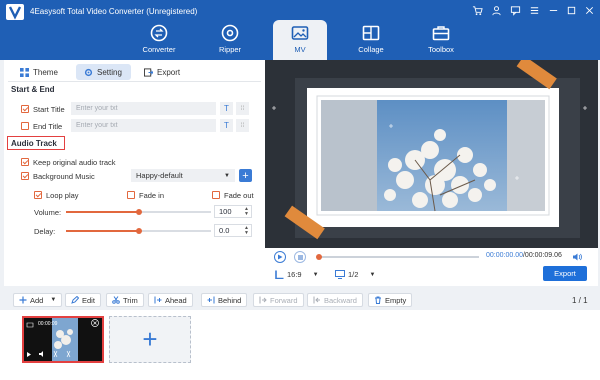  Describe the element at coordinates (390, 300) in the screenshot. I see `empty-button: Empty` at that location.